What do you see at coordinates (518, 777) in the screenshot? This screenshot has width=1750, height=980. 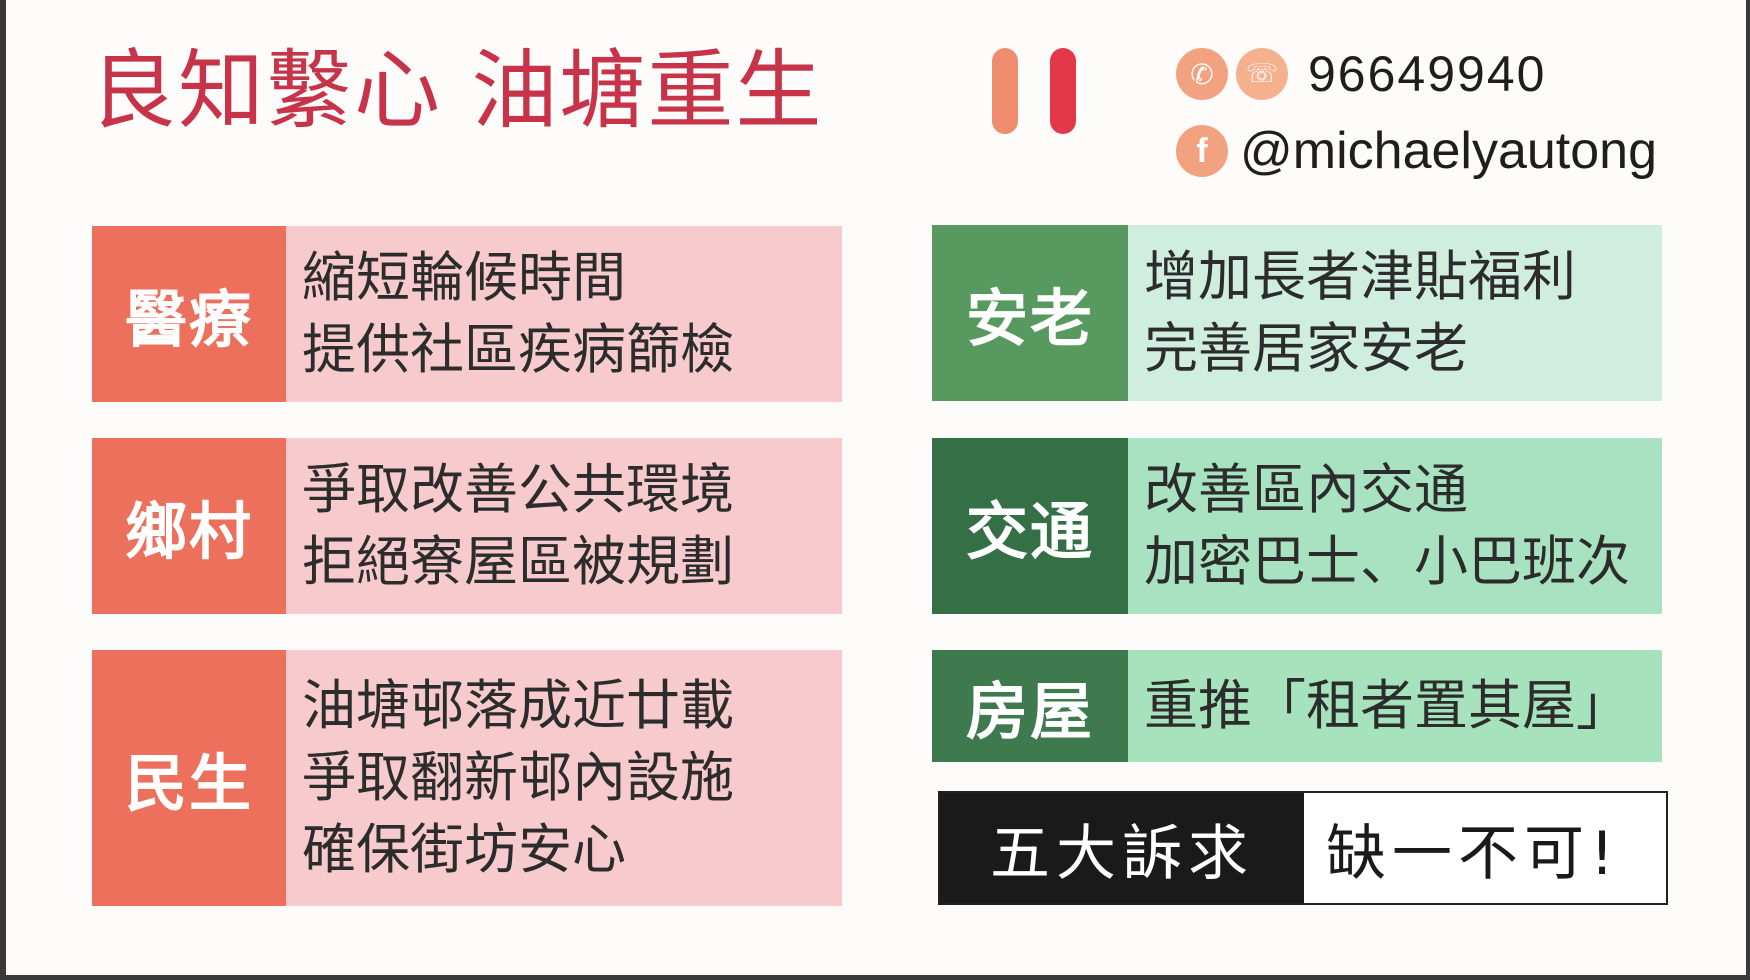 I see `pledge-line: 爭取翻新邨內設施` at bounding box center [518, 777].